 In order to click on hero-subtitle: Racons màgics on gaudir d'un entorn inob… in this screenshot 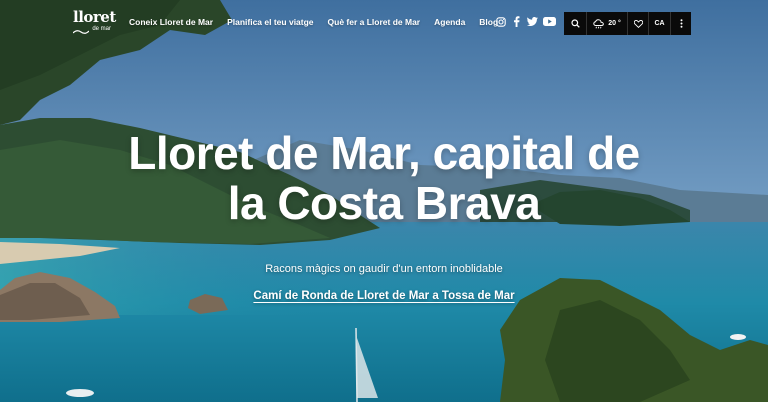, I will do `click(384, 269)`.